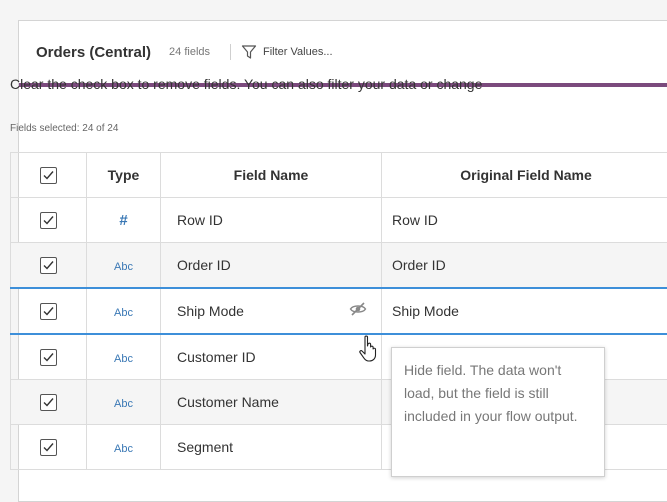 The width and height of the screenshot is (667, 502). What do you see at coordinates (358, 310) in the screenshot?
I see `hide-field-icon` at bounding box center [358, 310].